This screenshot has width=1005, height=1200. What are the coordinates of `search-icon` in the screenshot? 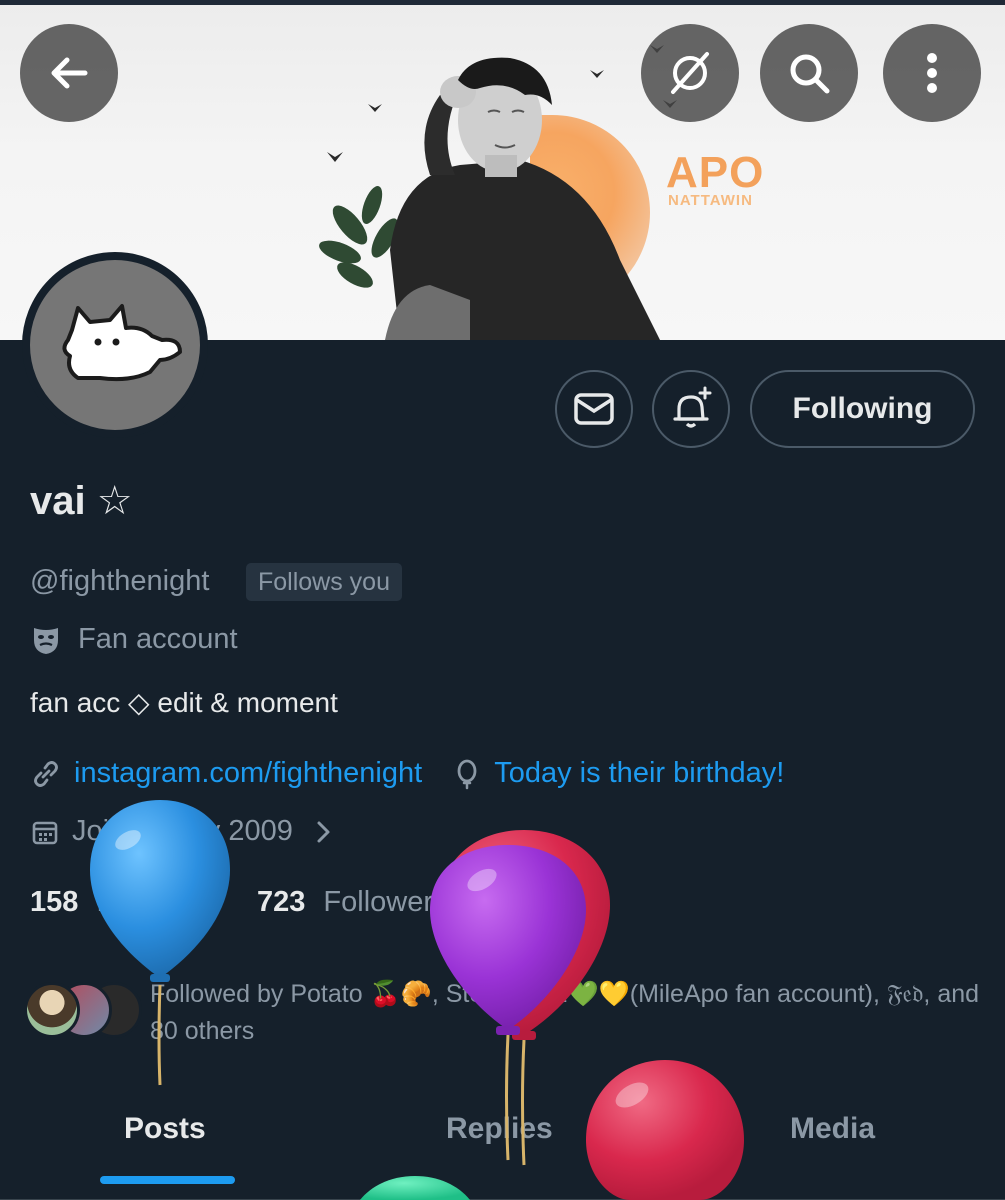 It's located at (810, 74).